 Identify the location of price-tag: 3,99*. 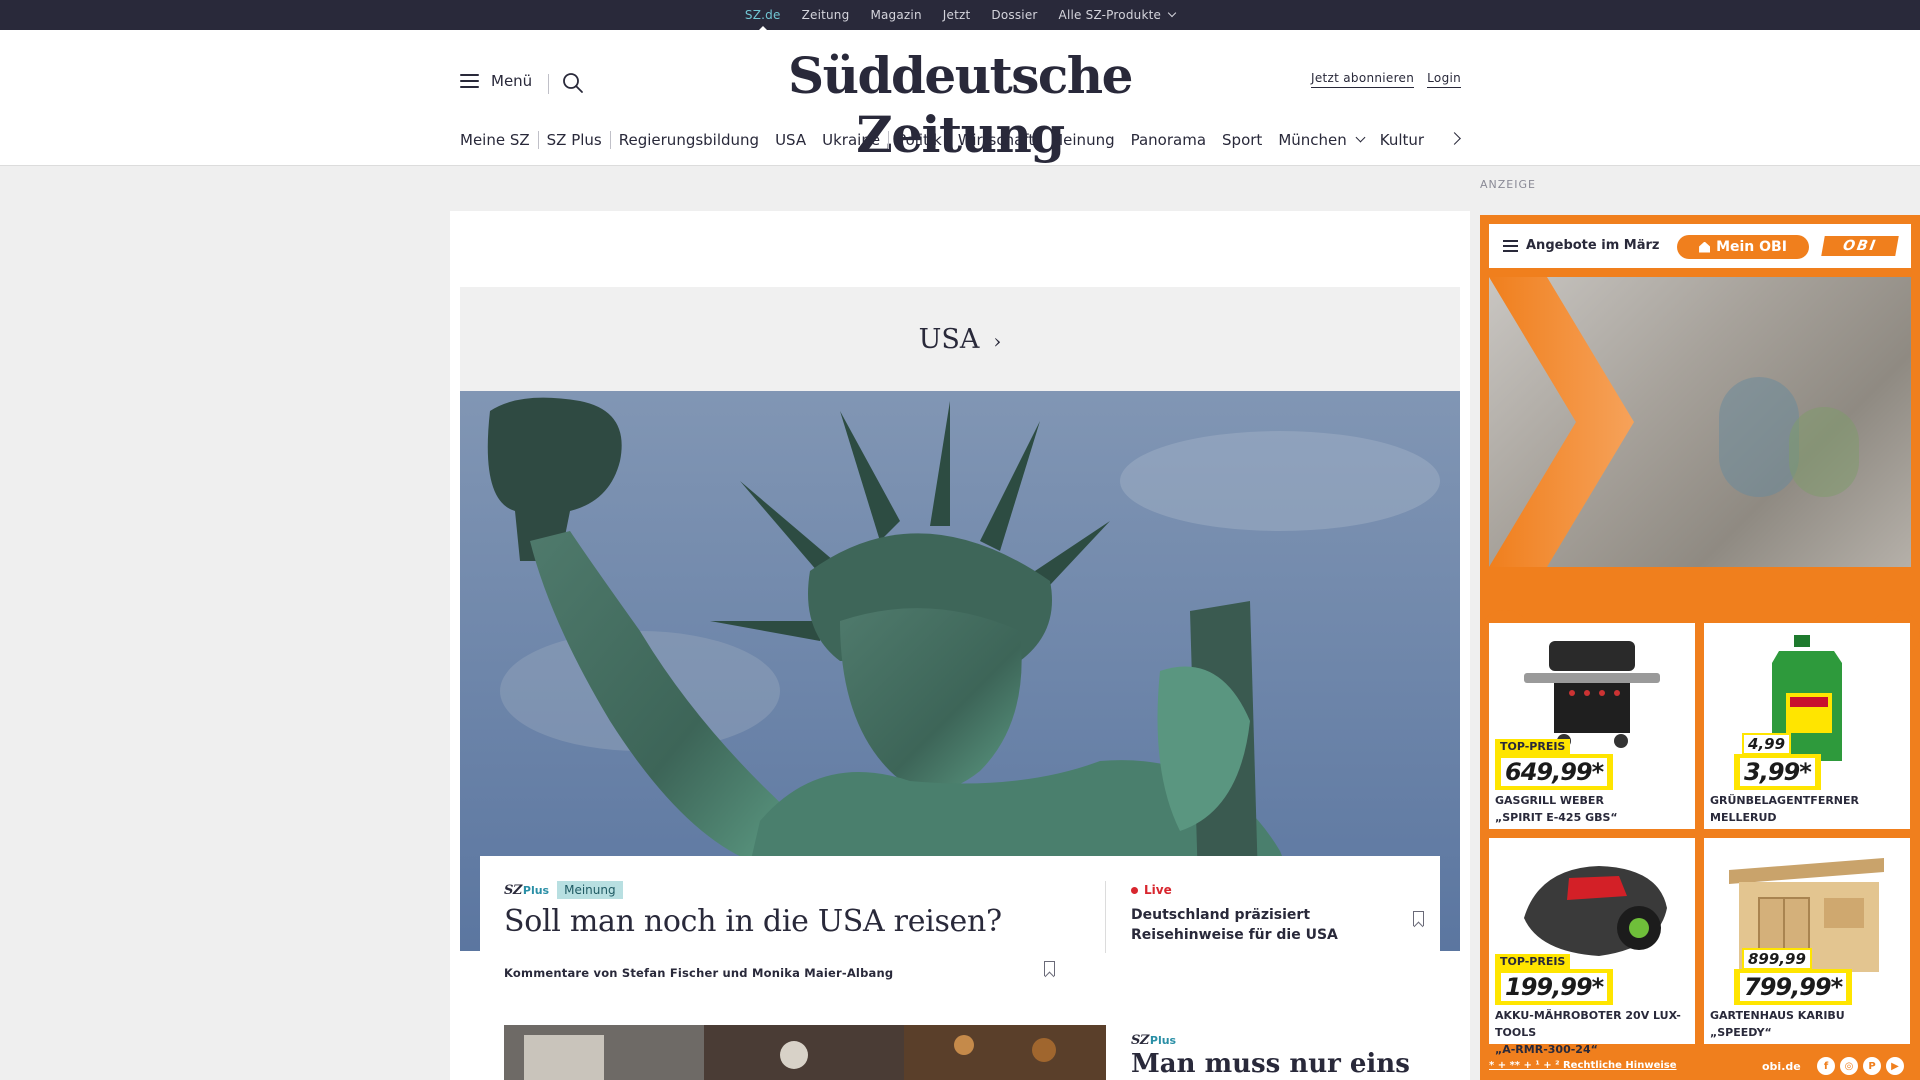
(1777, 772).